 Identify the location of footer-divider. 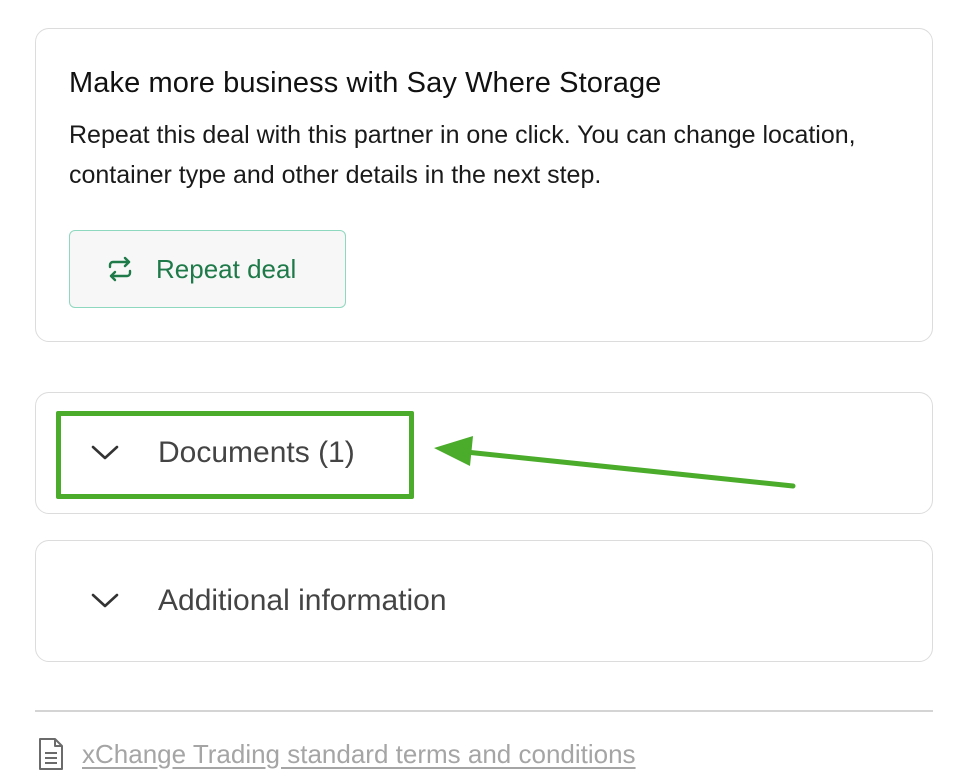
(484, 711).